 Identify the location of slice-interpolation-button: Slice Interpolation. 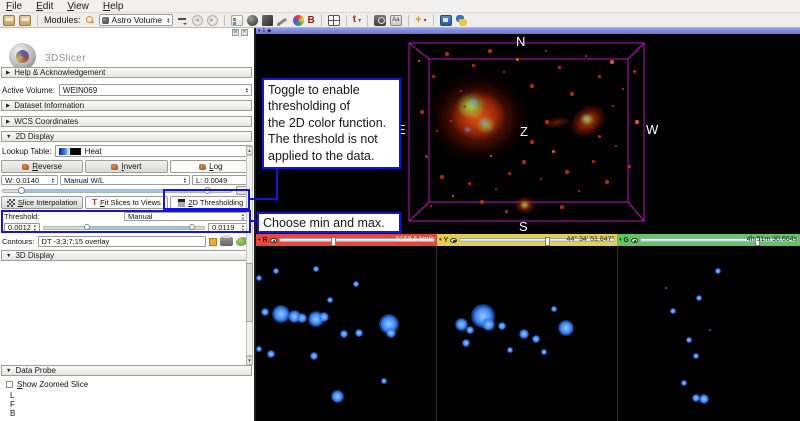
(42, 202).